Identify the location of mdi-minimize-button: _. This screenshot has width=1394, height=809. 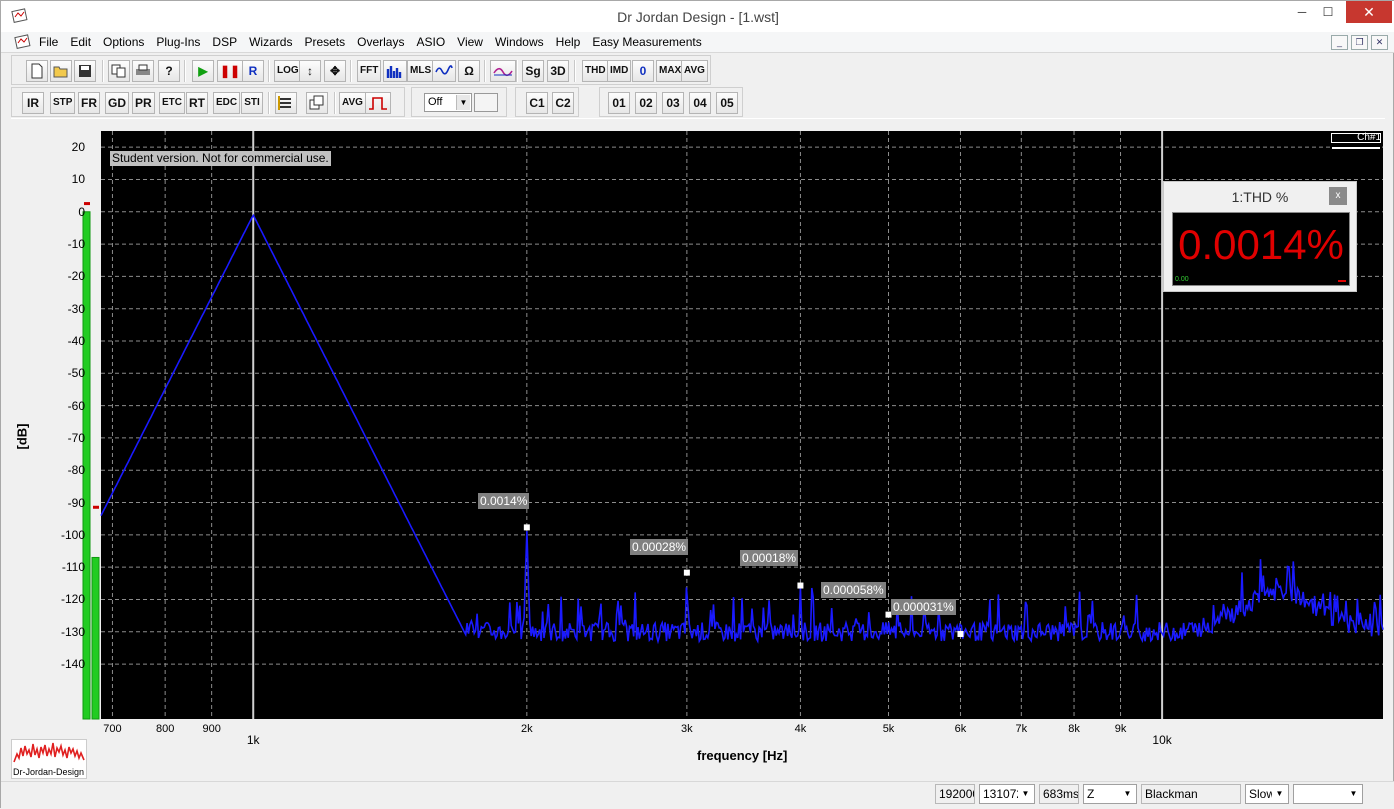
(1339, 42).